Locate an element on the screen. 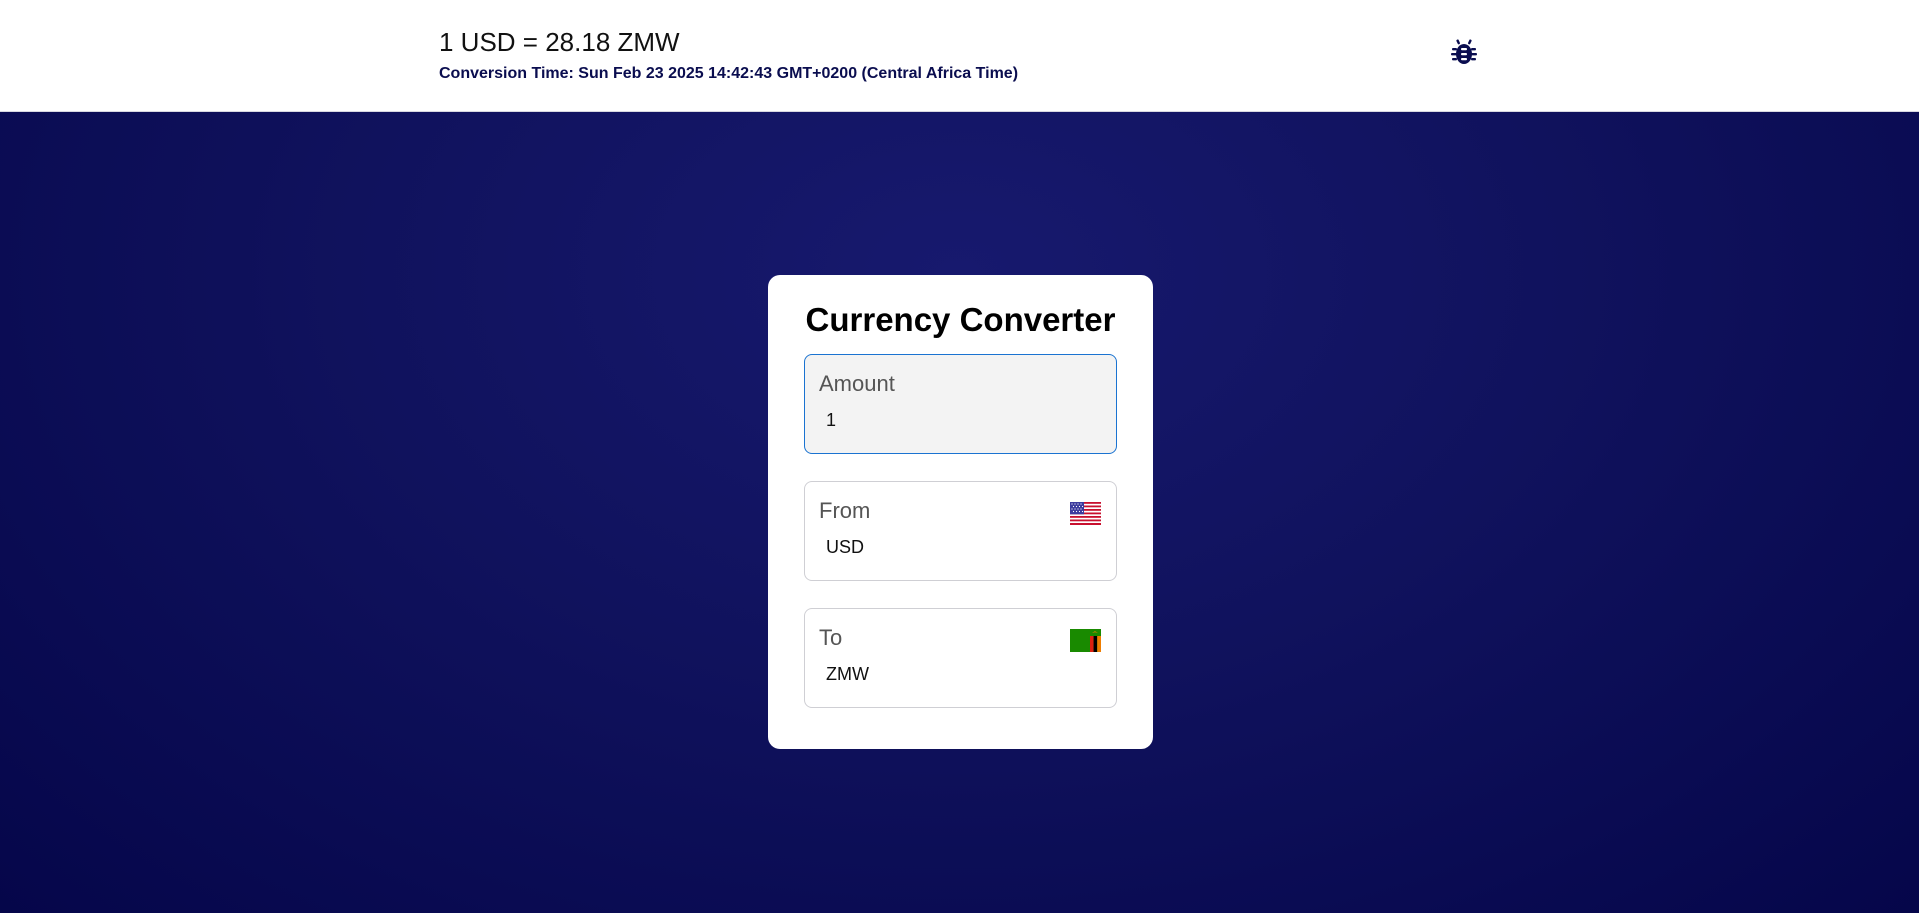  amount-input: 1 is located at coordinates (831, 420).